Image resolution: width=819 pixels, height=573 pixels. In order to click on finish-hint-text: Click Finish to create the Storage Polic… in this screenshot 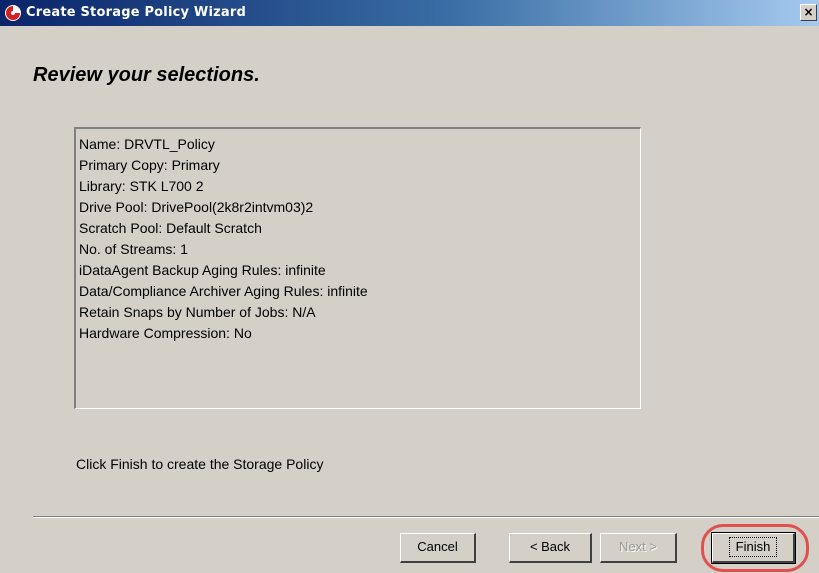, I will do `click(200, 464)`.